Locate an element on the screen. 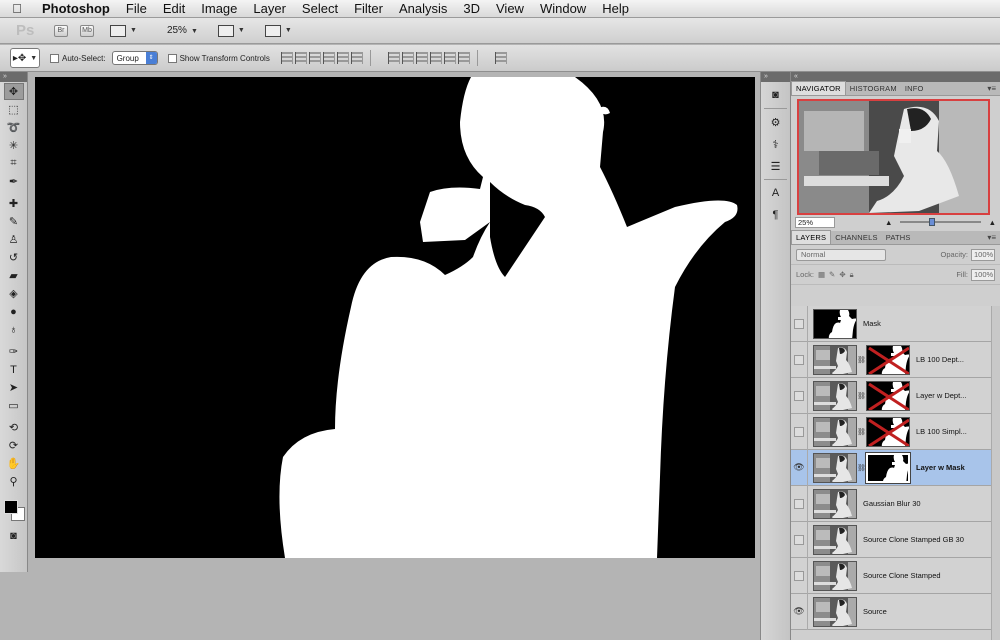 The height and width of the screenshot is (640, 1000). layer-comps-icon: ☰ is located at coordinates (776, 166).